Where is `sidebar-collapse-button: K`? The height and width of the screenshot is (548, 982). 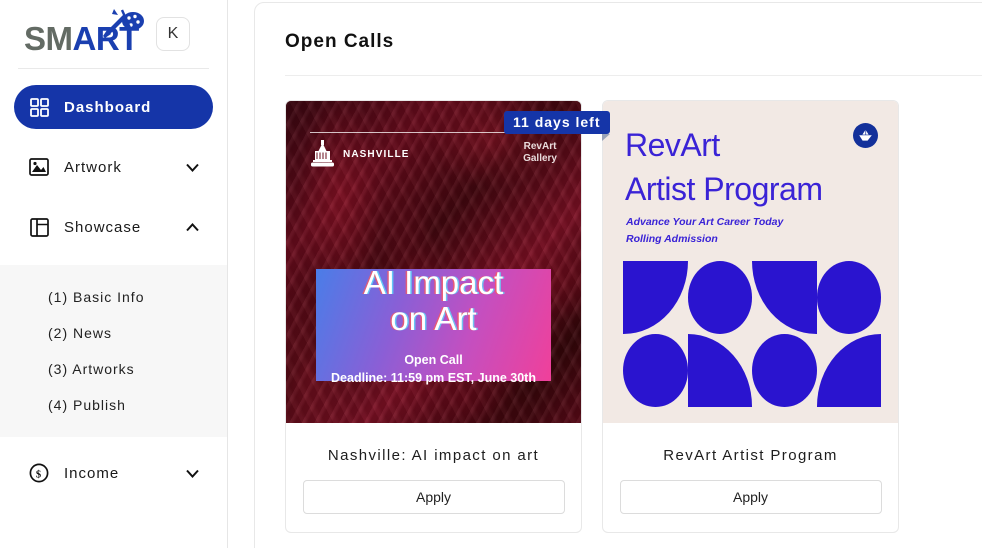 sidebar-collapse-button: K is located at coordinates (173, 34).